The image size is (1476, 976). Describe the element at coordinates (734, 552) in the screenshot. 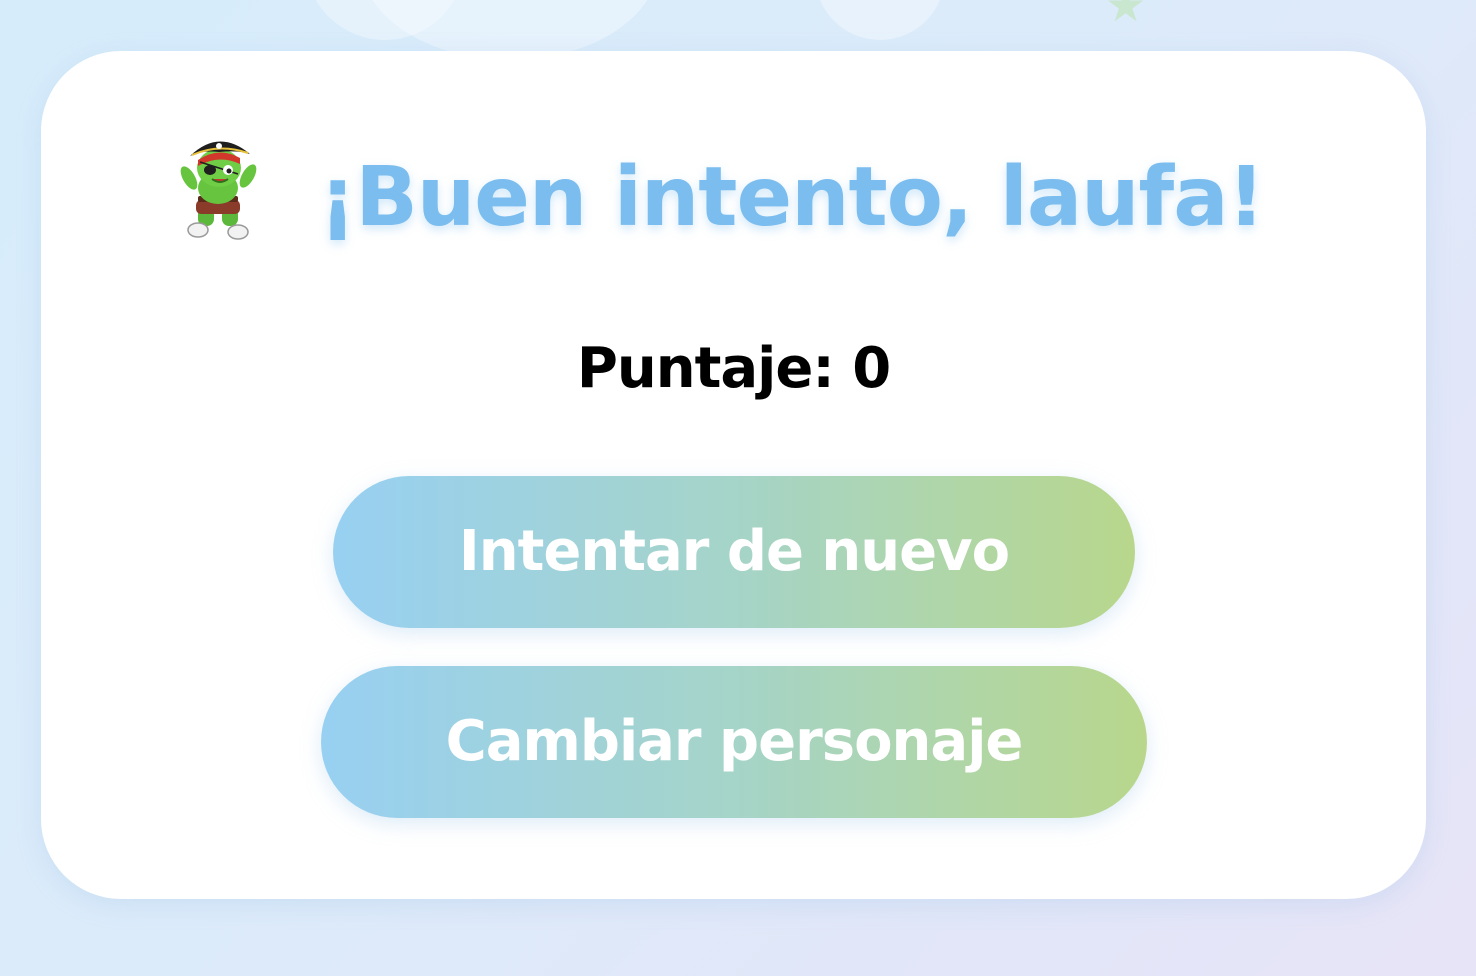

I see `retry-button: Intentar de nuevo` at that location.